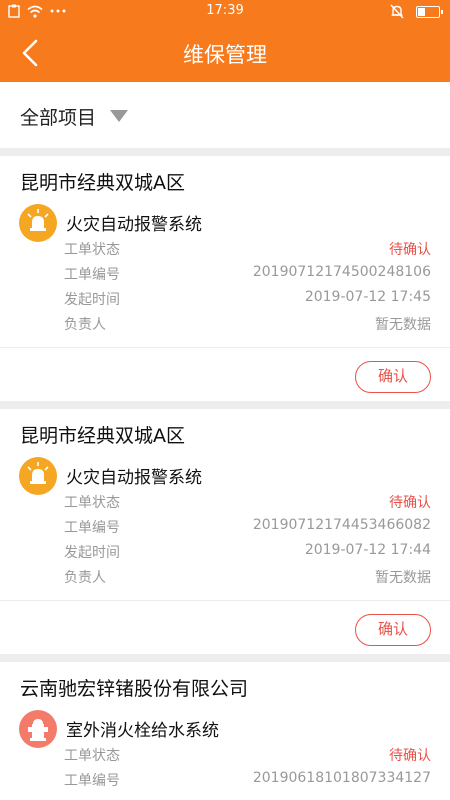 This screenshot has height=800, width=450. Describe the element at coordinates (225, 115) in the screenshot. I see `project-filter-dropdown: 全部项目` at that location.